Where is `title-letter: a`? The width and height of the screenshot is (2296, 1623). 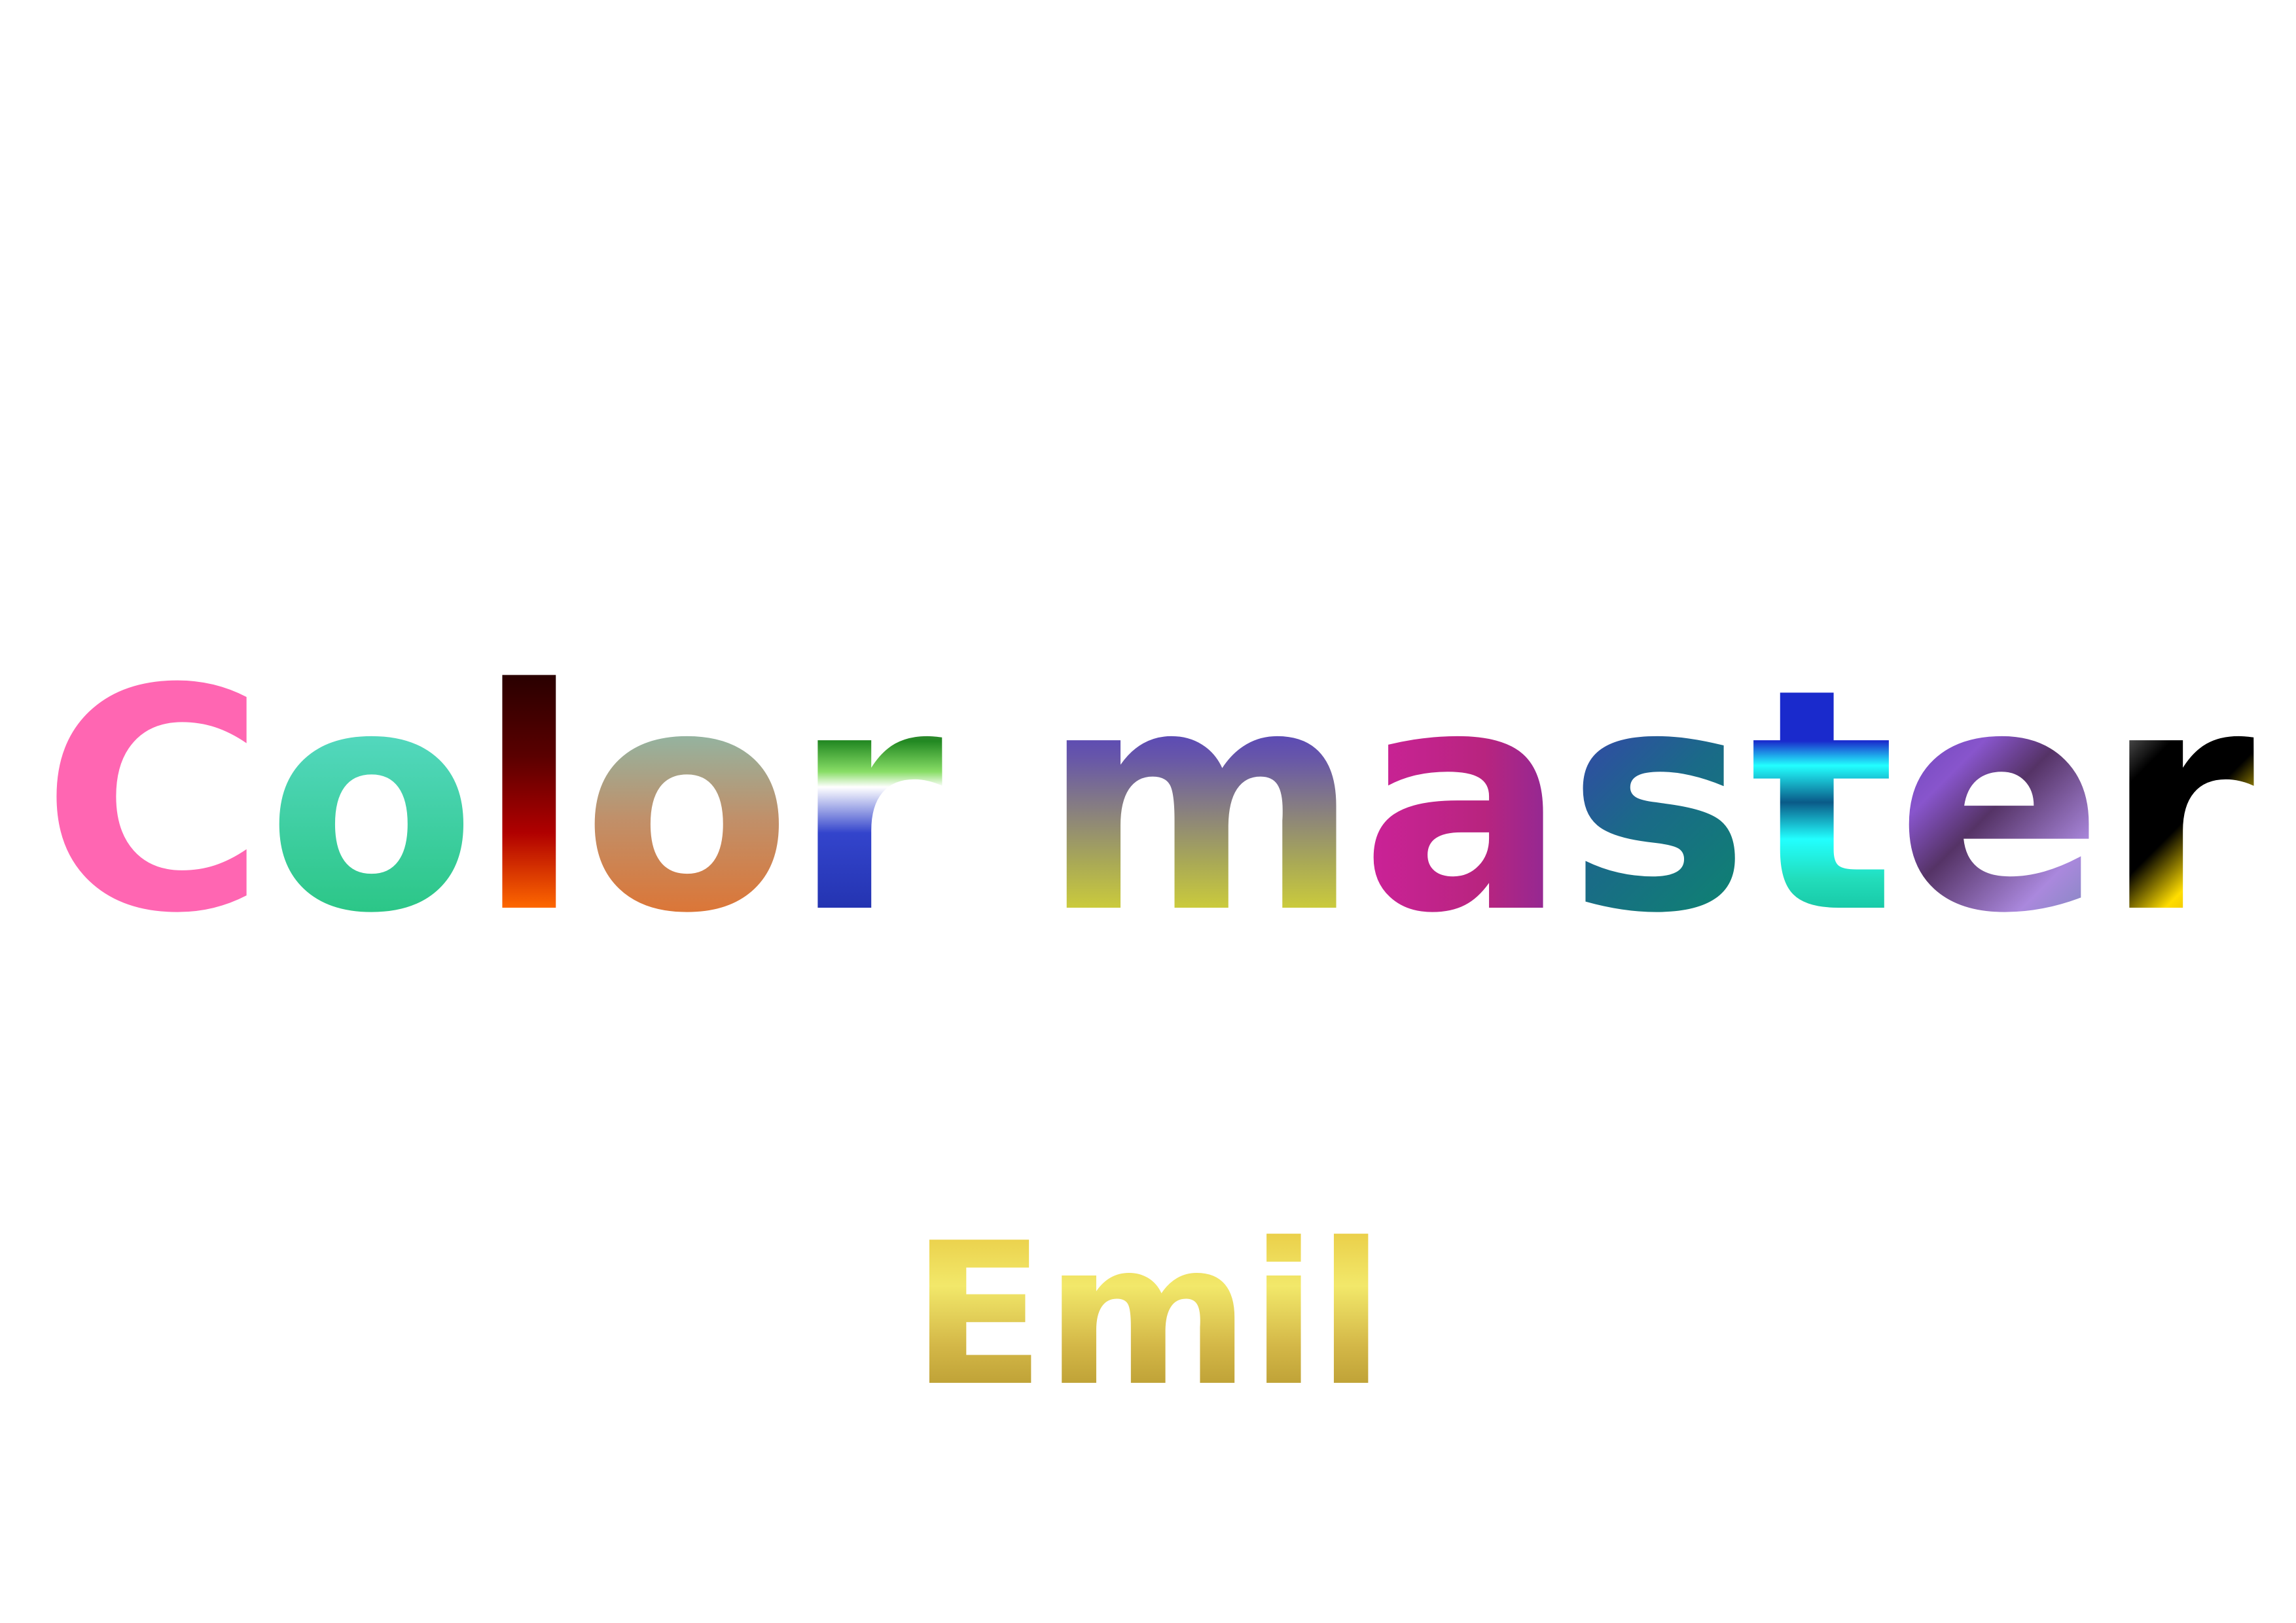
title-letter: a is located at coordinates (1464, 802).